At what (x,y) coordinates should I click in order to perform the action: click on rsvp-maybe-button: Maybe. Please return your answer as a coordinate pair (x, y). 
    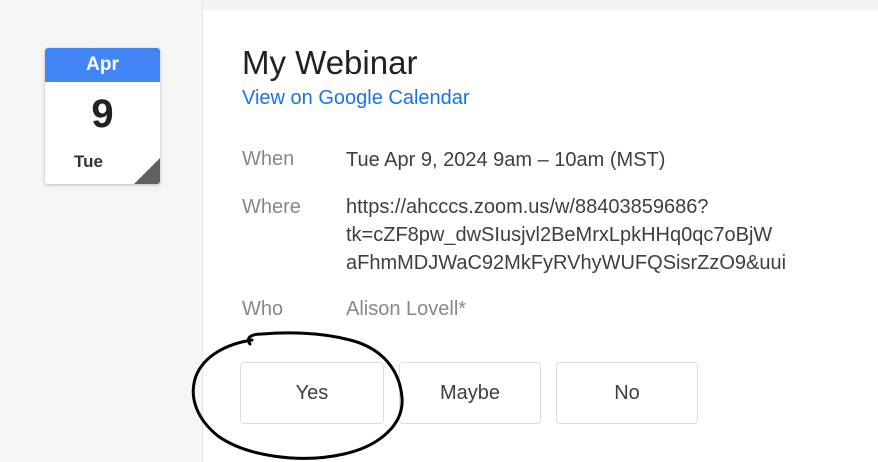
    Looking at the image, I should click on (470, 393).